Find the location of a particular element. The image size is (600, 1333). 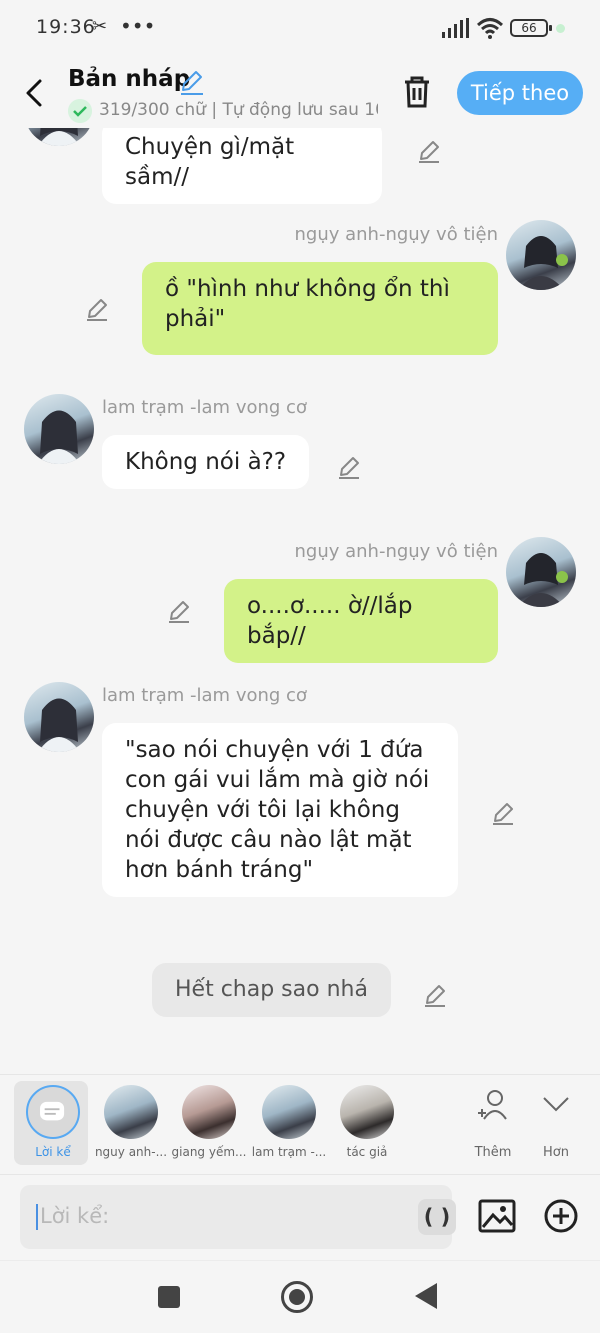

character-tac-gia: tác giả is located at coordinates (367, 1123).